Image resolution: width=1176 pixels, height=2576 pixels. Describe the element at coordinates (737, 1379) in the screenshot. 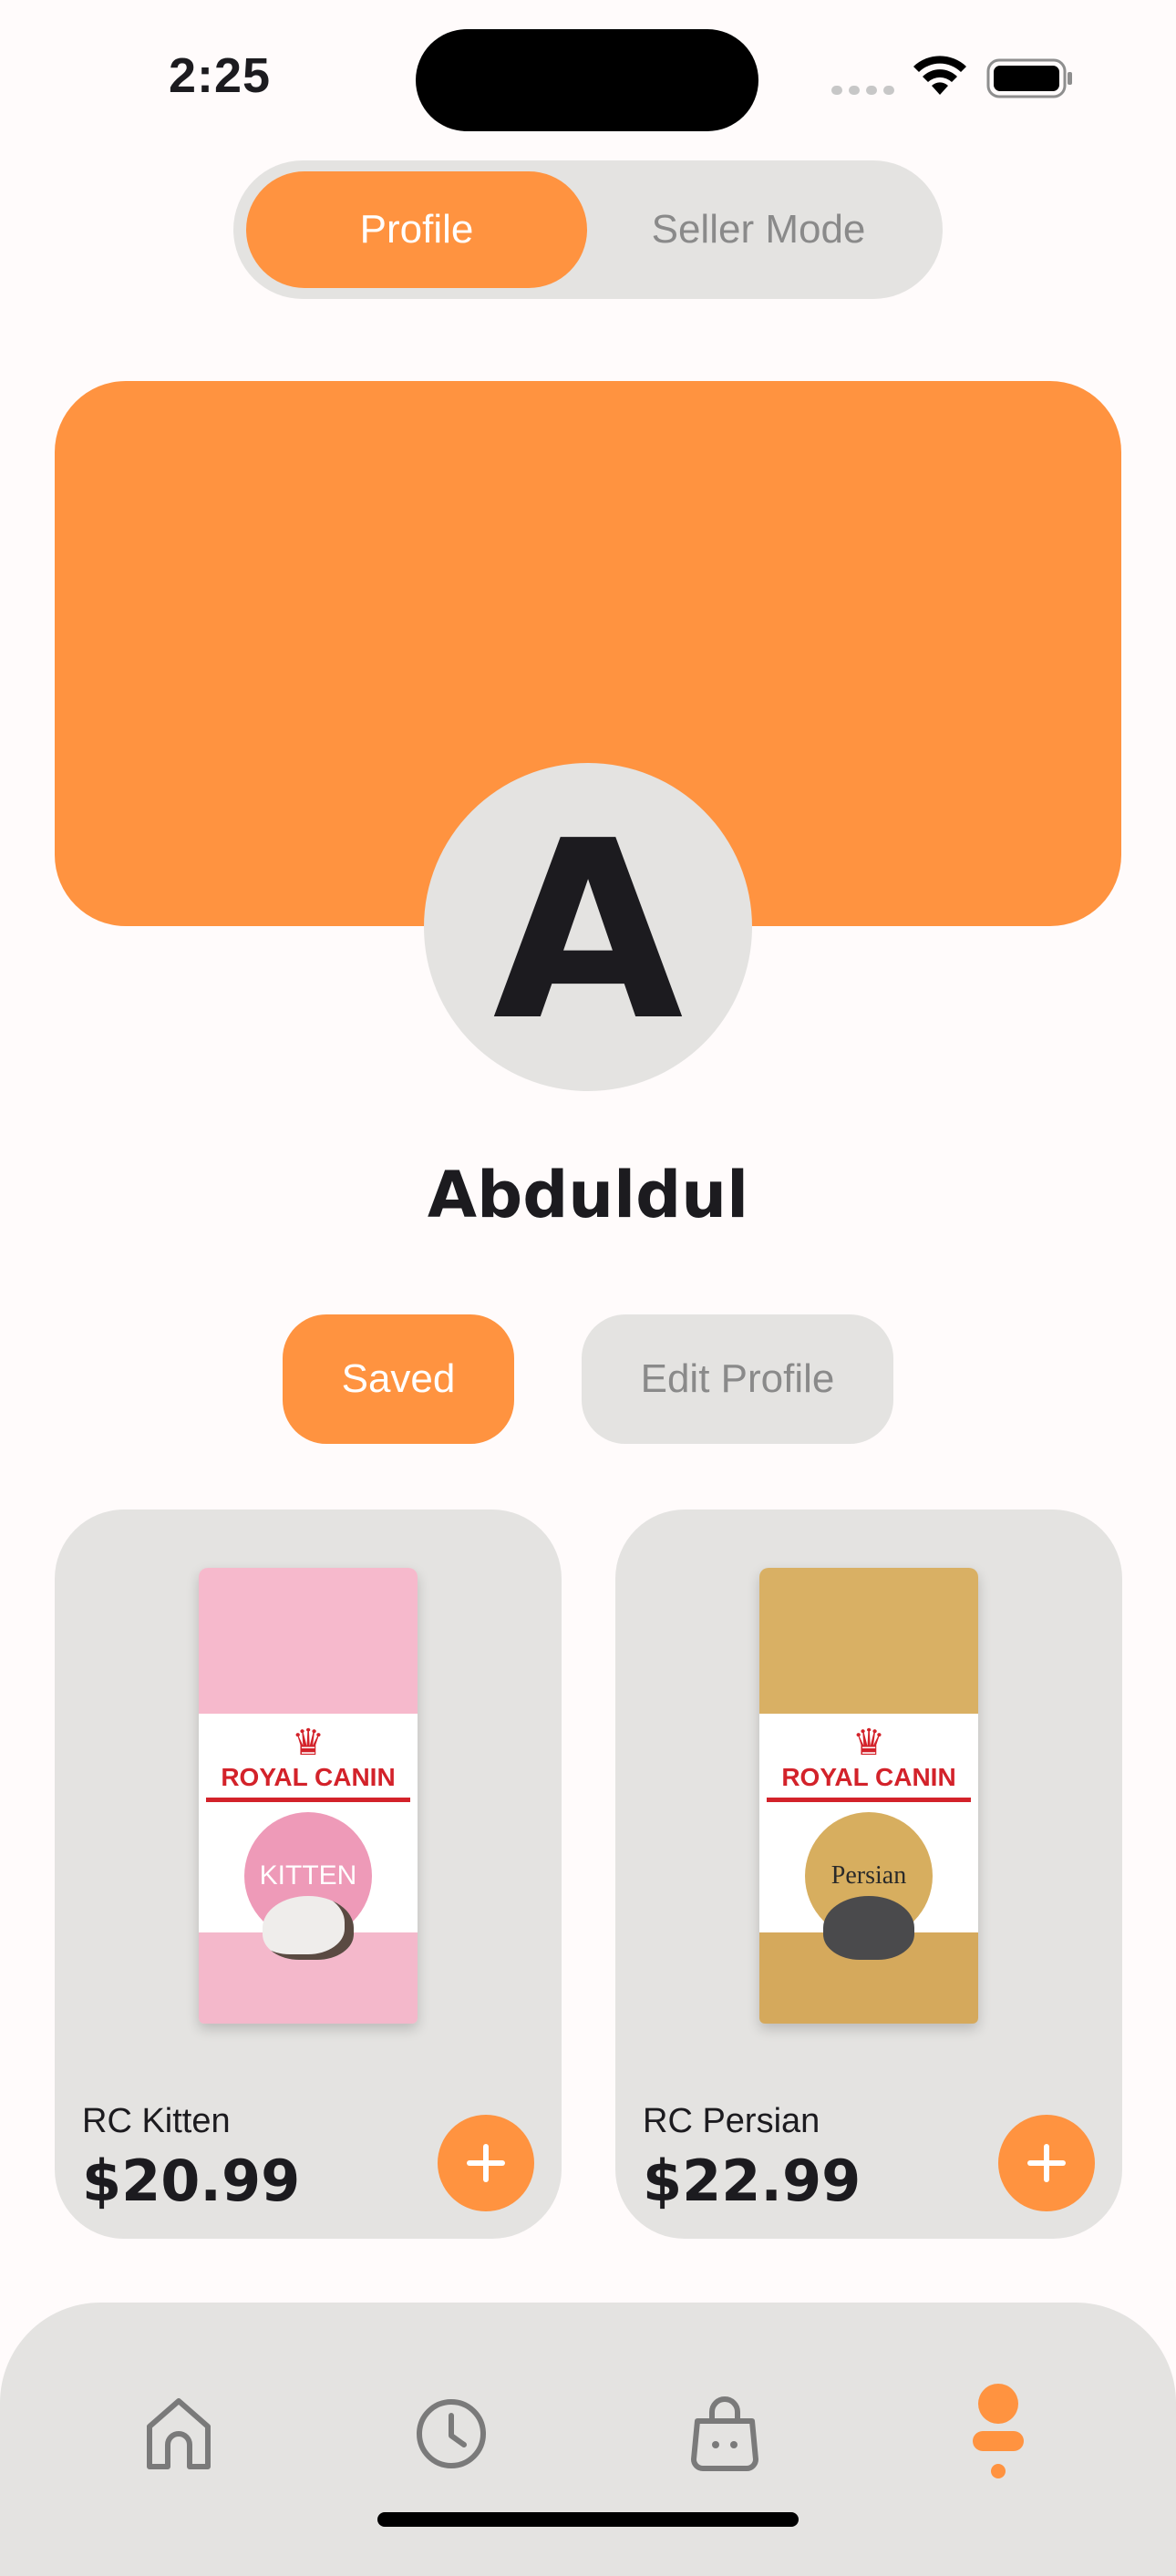

I see `edit-profile-button: Edit Profile` at that location.